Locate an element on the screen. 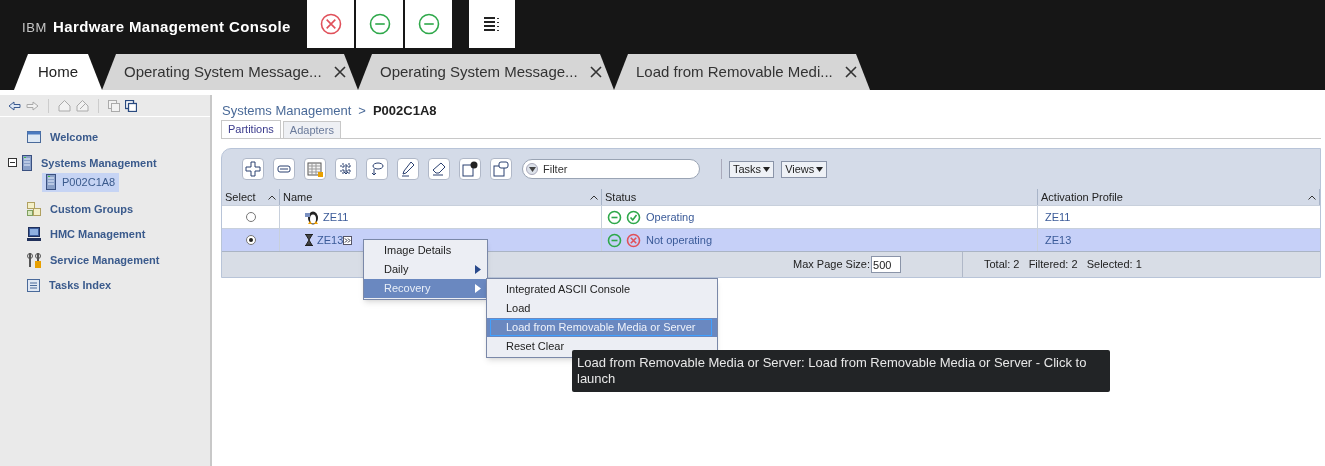 The width and height of the screenshot is (1325, 466). penguin-icon is located at coordinates (312, 217).